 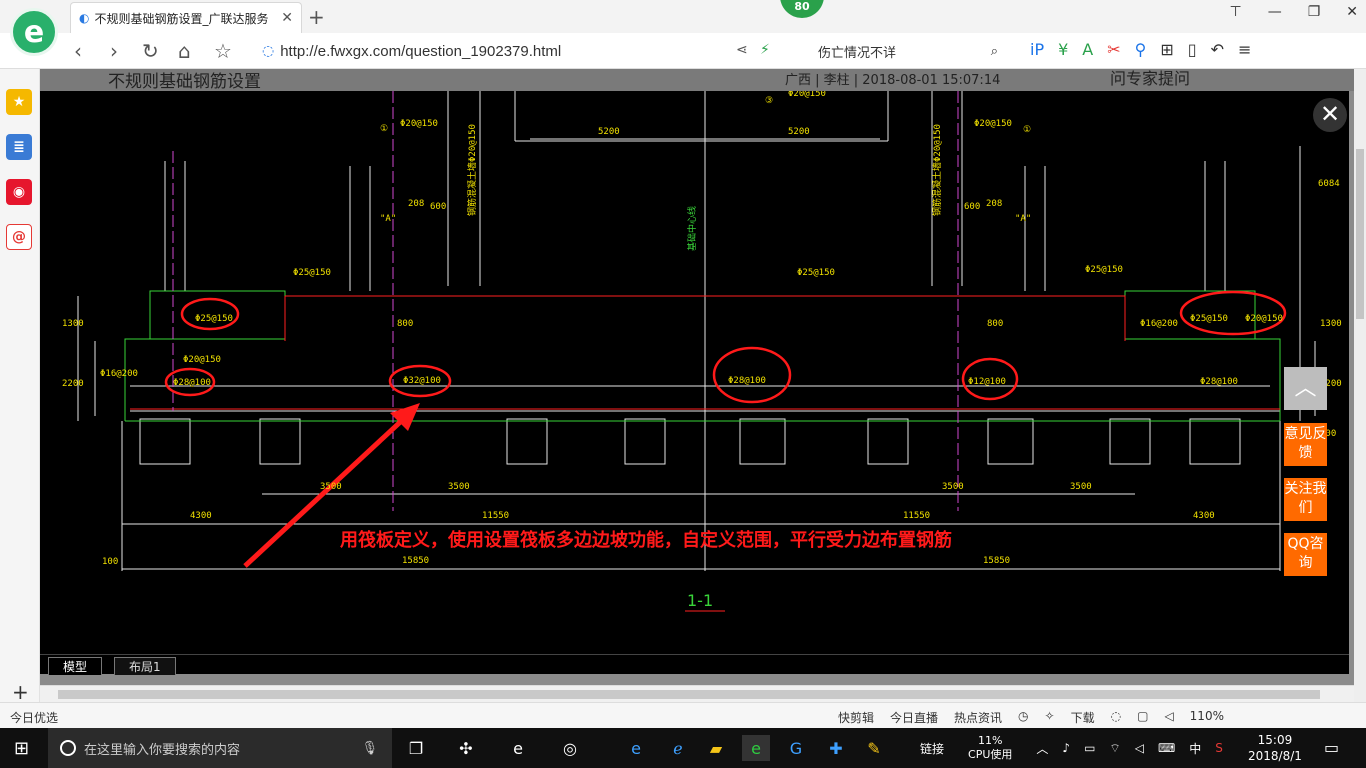 I want to click on hscroll-thumb, so click(x=689, y=694).